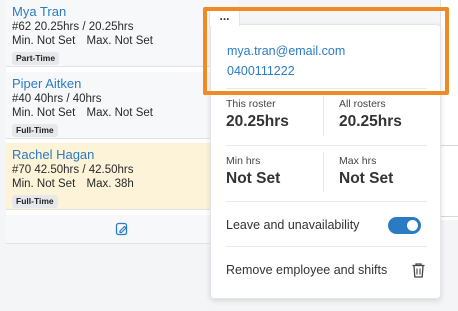 Image resolution: width=458 pixels, height=311 pixels. I want to click on edit-icon, so click(122, 229).